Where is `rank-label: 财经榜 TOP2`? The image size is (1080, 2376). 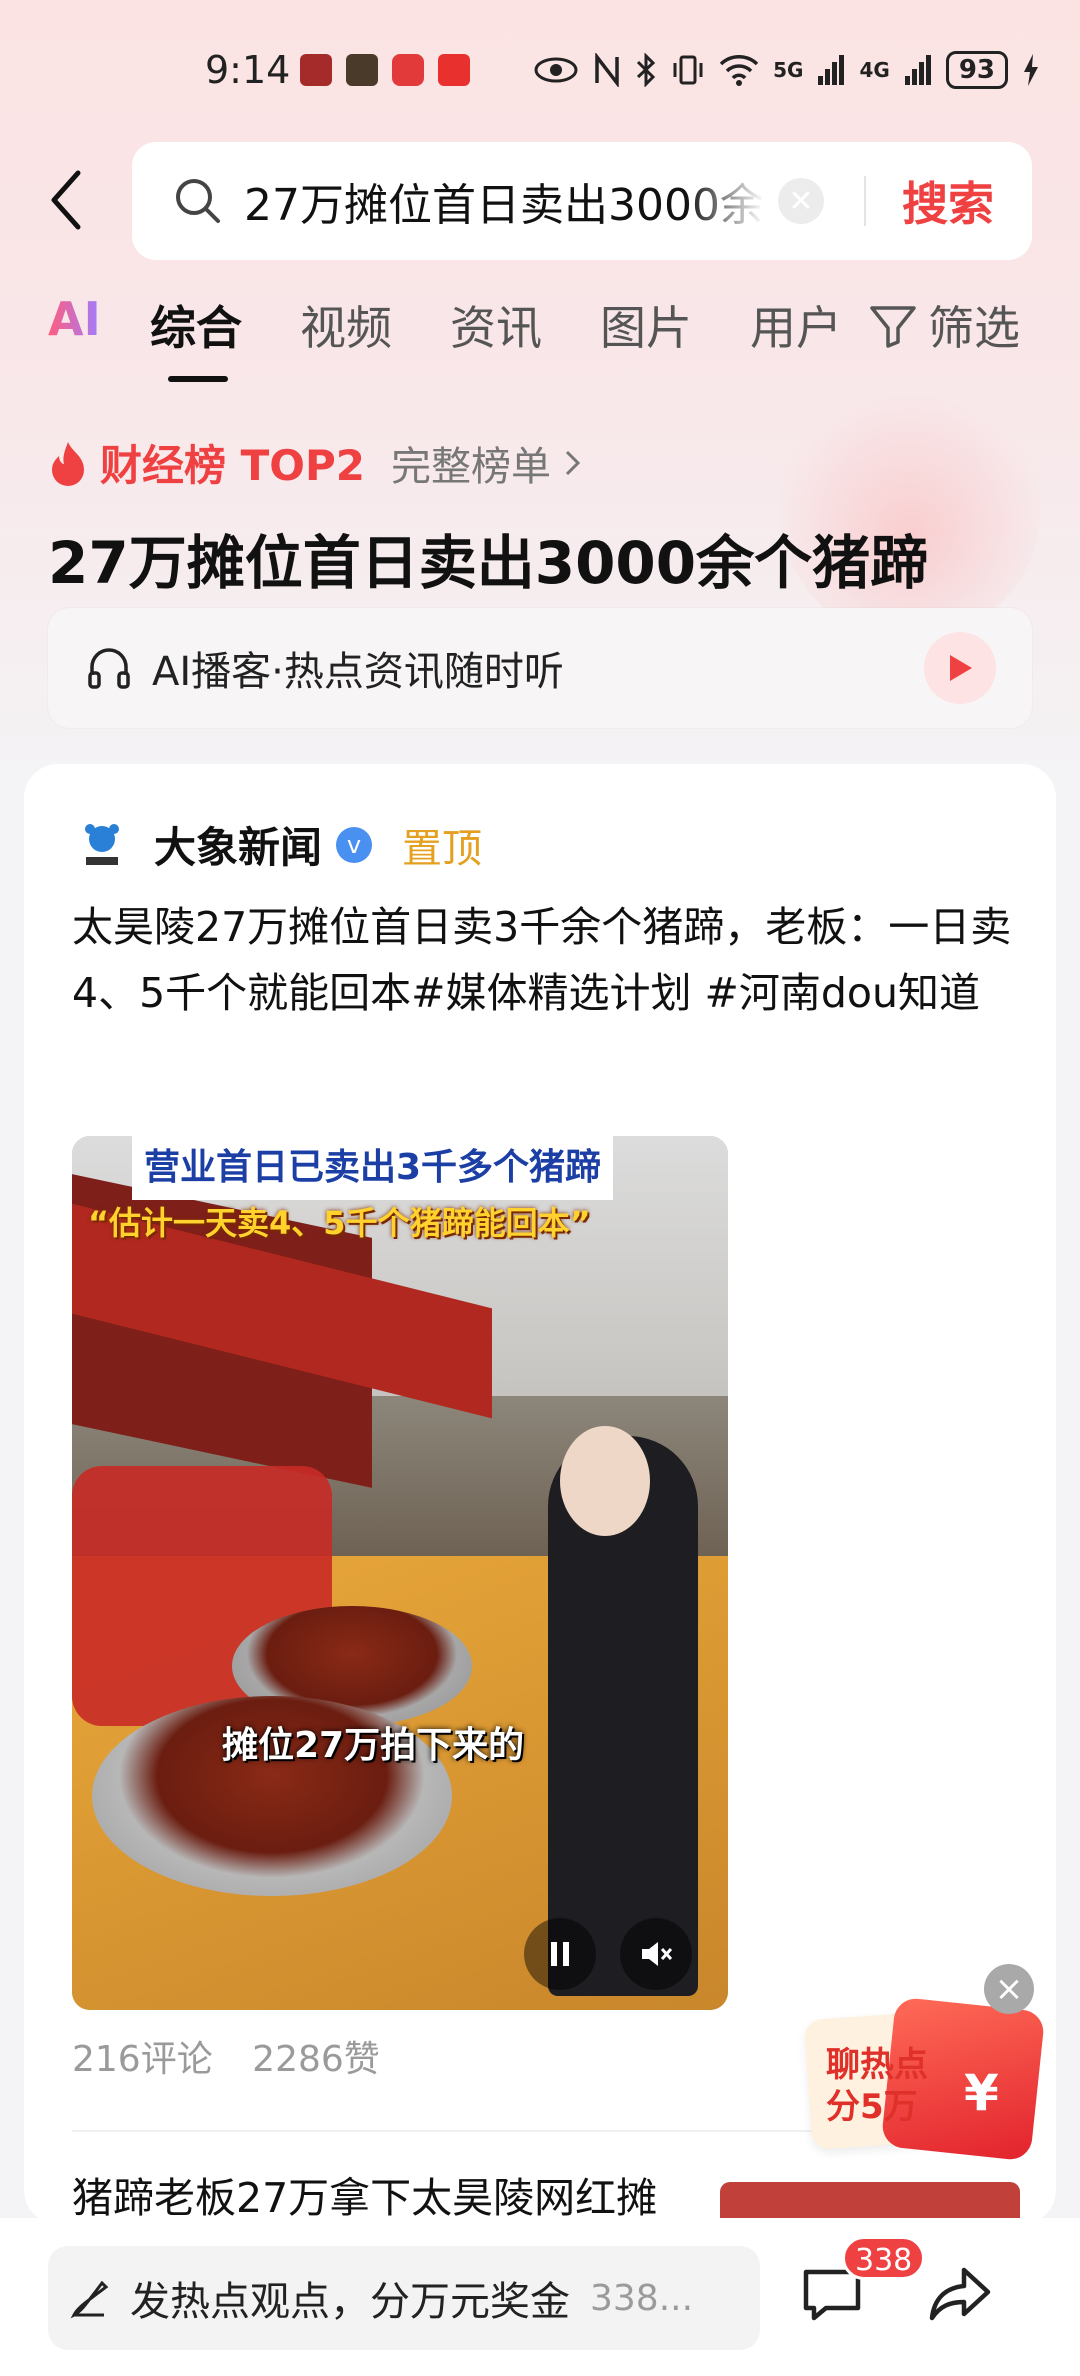
rank-label: 财经榜 TOP2 is located at coordinates (232, 465).